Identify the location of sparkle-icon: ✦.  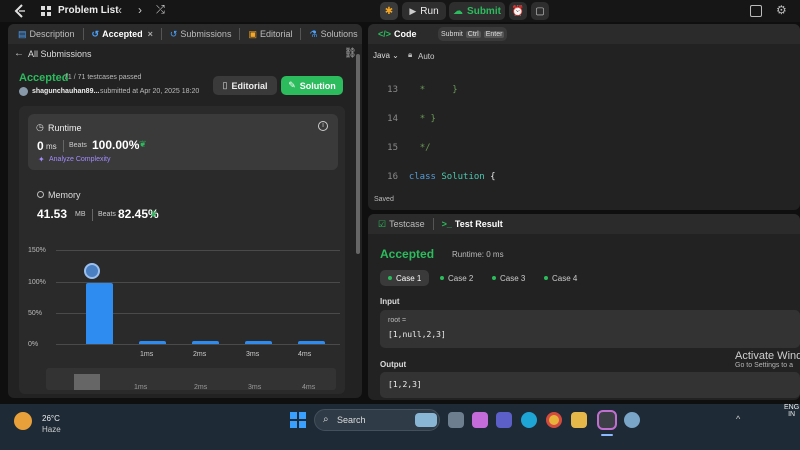
(41, 159).